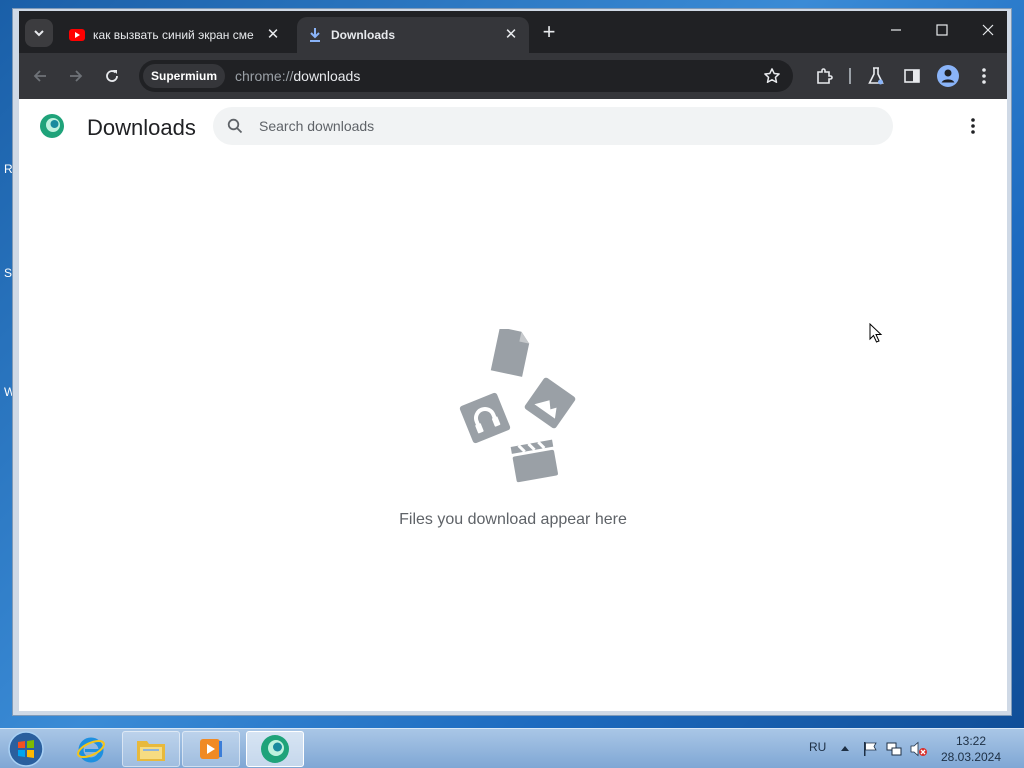  Describe the element at coordinates (817, 747) in the screenshot. I see `language-indicator: RU` at that location.